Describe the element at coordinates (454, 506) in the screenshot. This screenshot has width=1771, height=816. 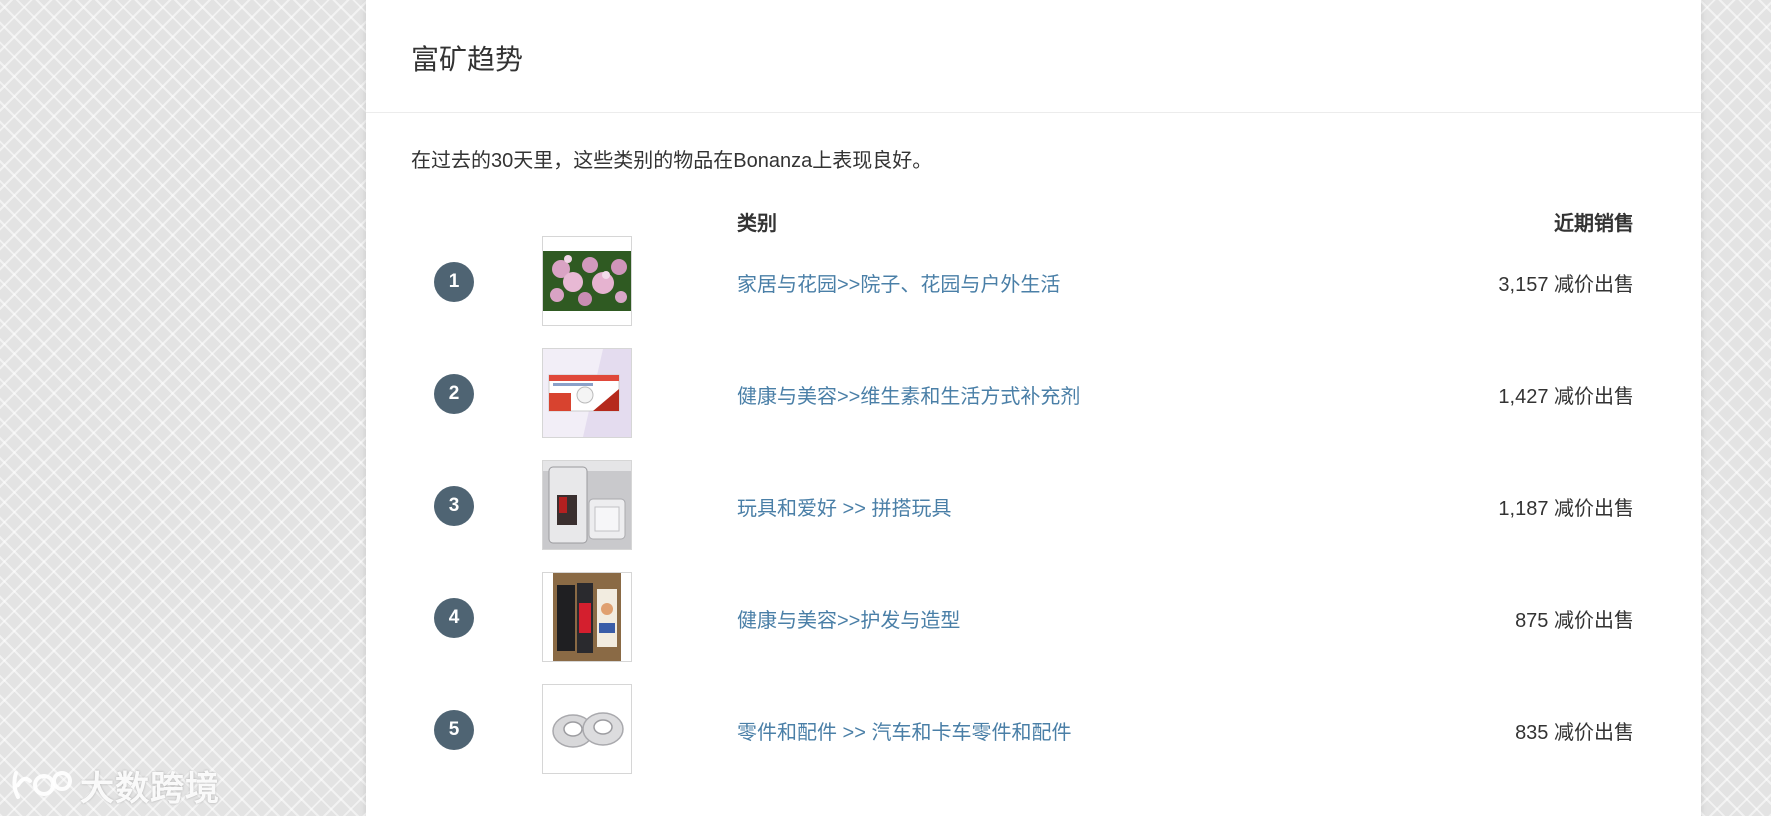
I see `rank-badge: 3` at that location.